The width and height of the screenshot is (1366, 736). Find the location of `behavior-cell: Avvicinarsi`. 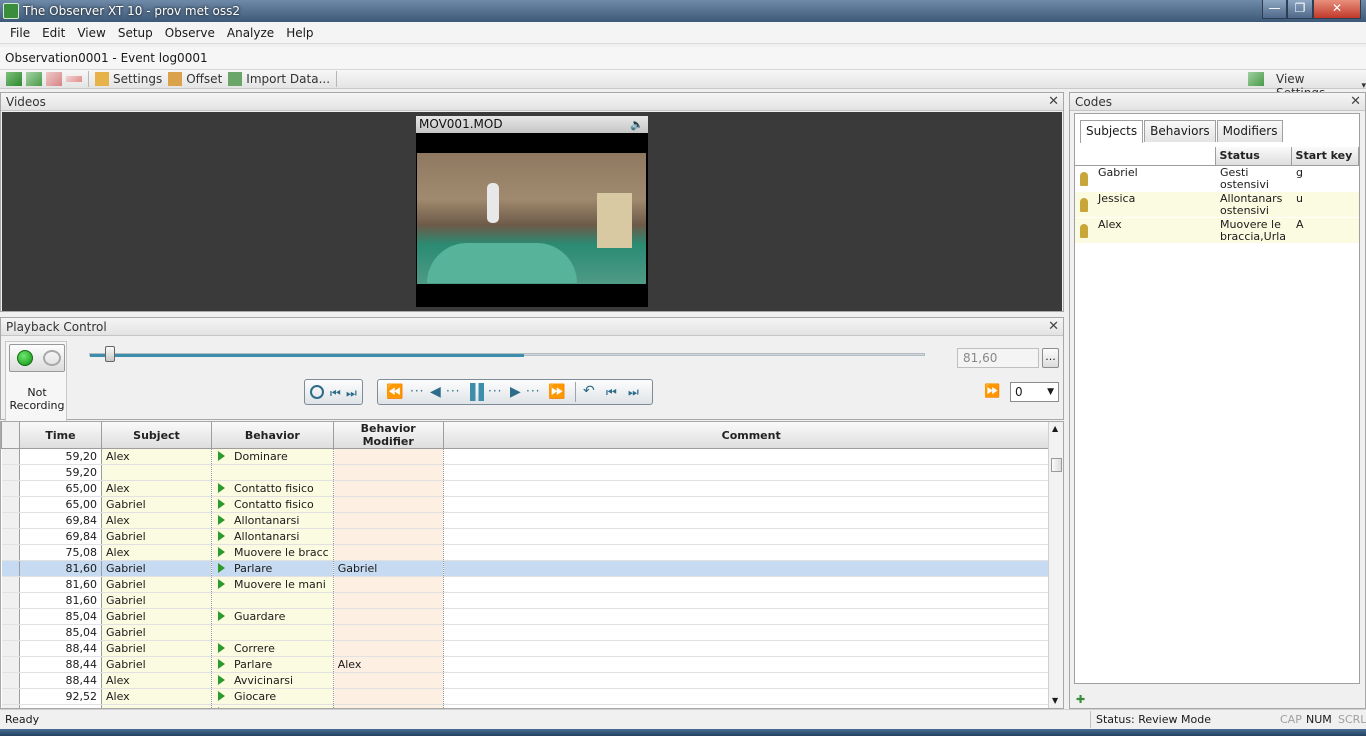

behavior-cell: Avvicinarsi is located at coordinates (272, 680).